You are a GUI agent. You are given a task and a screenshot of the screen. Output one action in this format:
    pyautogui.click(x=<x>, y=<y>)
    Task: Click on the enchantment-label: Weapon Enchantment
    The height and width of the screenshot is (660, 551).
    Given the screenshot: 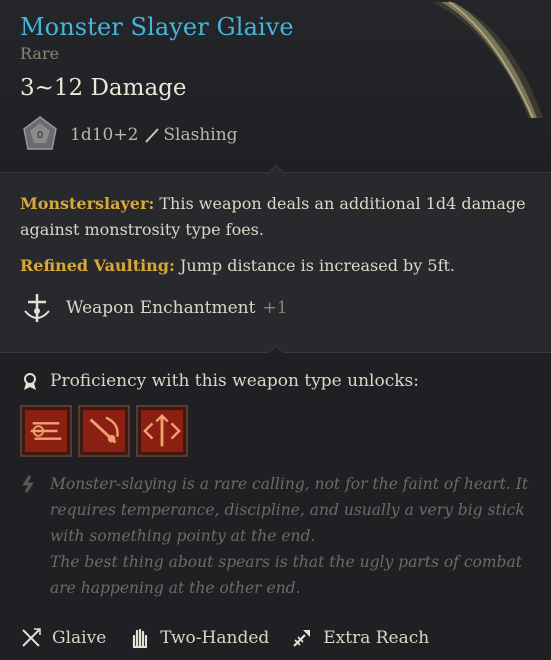 What is the action you would take?
    pyautogui.click(x=161, y=308)
    